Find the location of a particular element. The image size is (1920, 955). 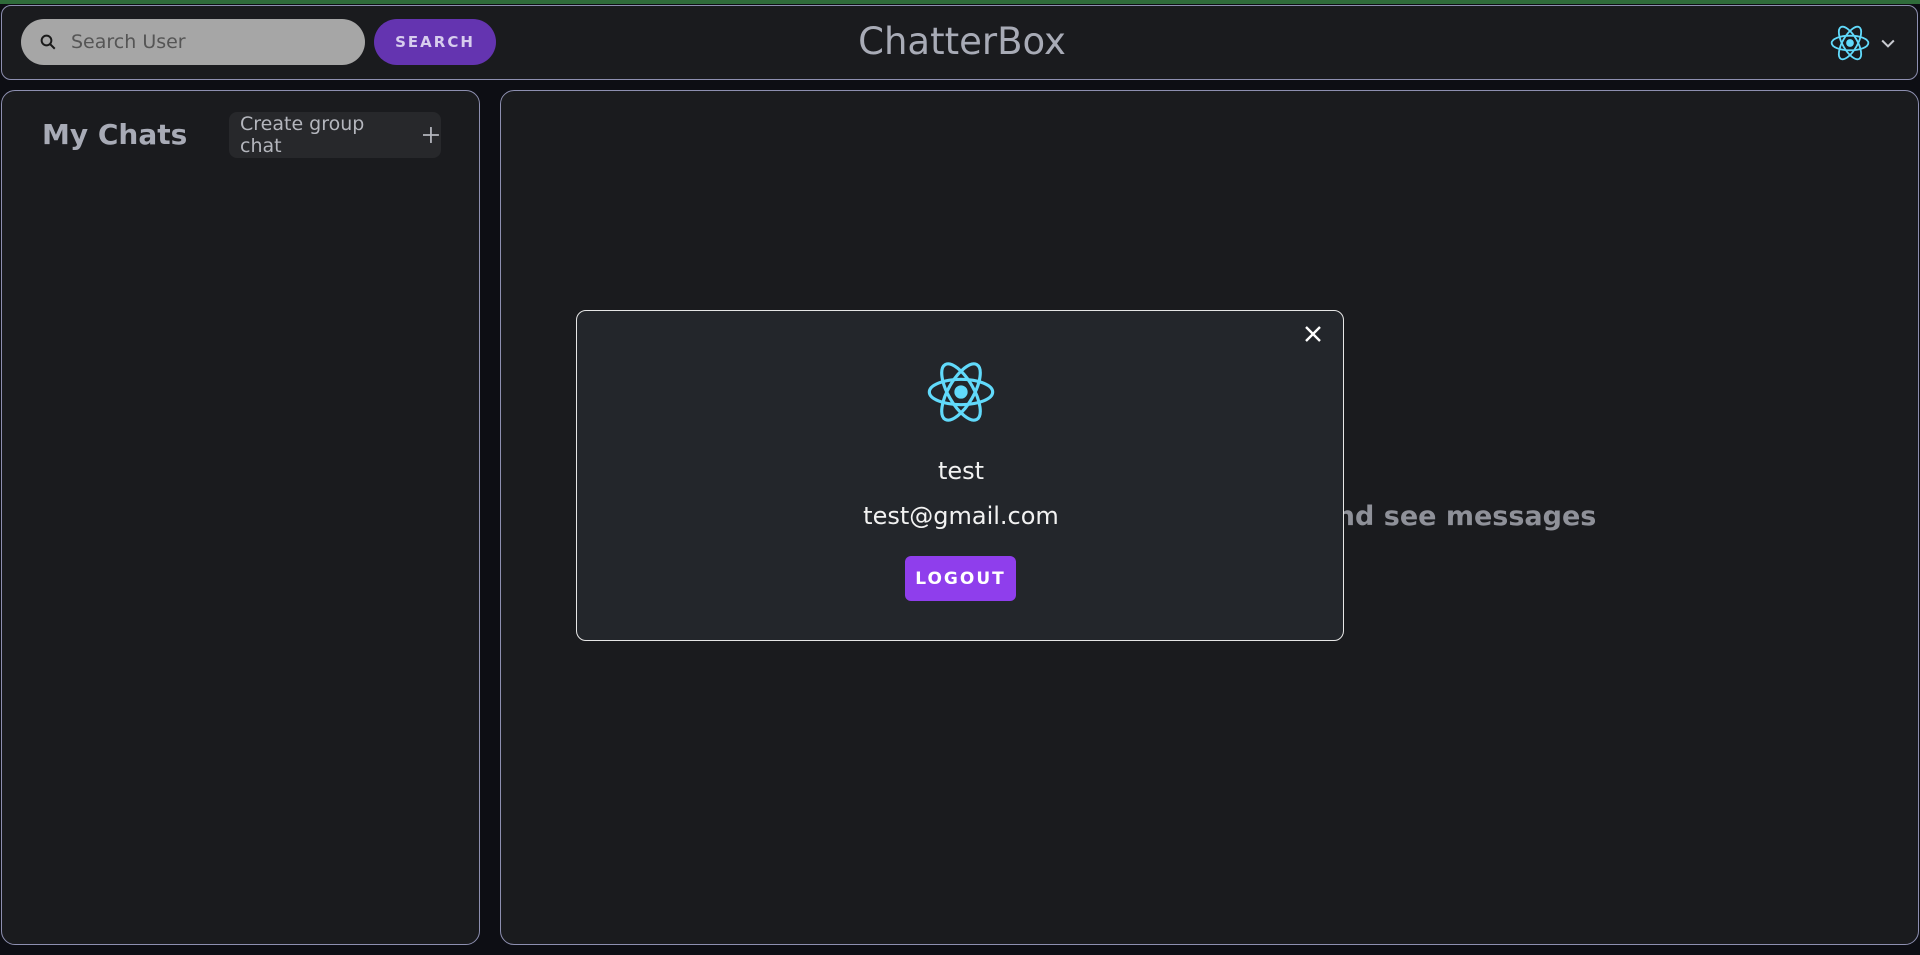

create-group-chat-button: Create group chat is located at coordinates (335, 135).